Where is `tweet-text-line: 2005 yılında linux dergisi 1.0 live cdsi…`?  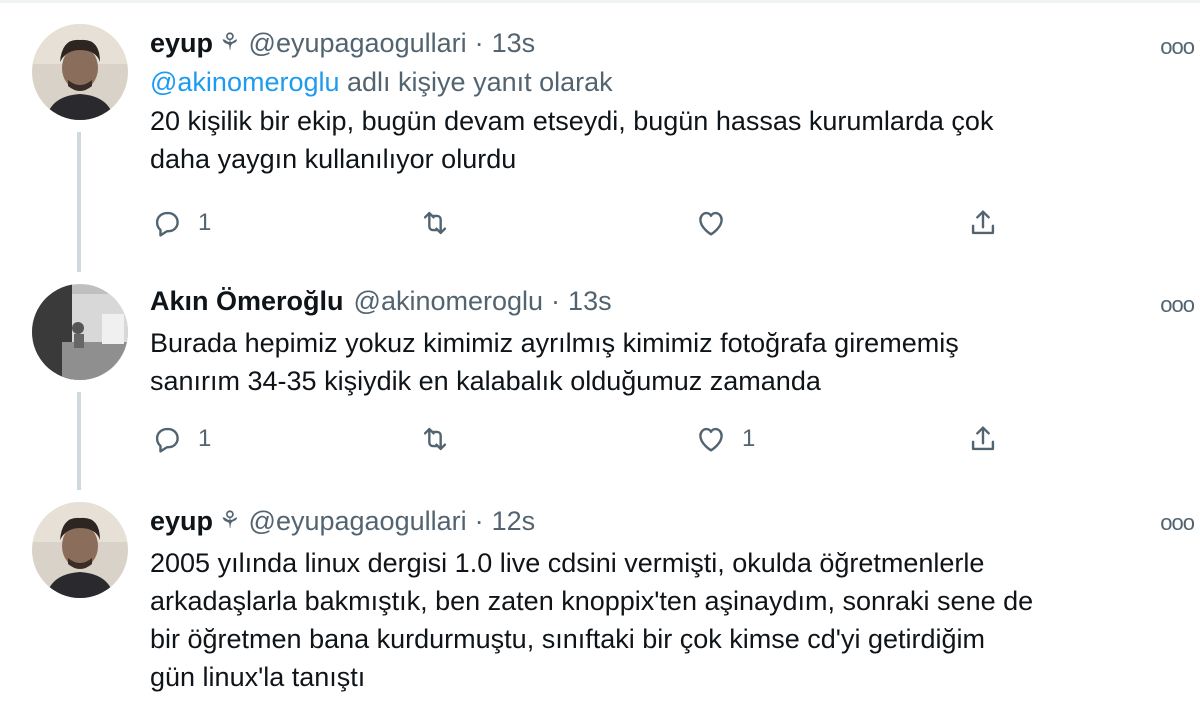
tweet-text-line: 2005 yılında linux dergisi 1.0 live cdsi… is located at coordinates (567, 563).